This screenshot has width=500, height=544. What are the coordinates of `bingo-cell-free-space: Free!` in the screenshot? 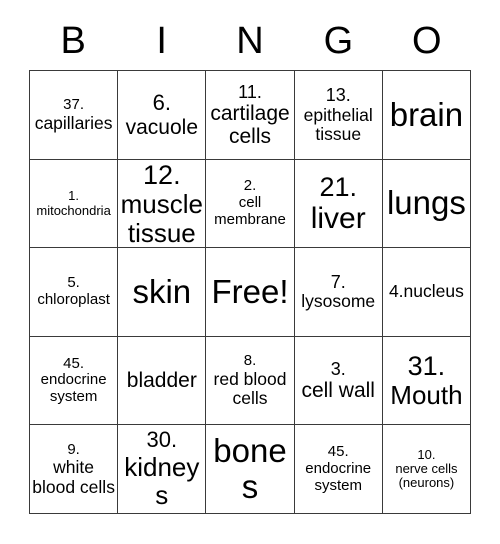 It's located at (250, 292).